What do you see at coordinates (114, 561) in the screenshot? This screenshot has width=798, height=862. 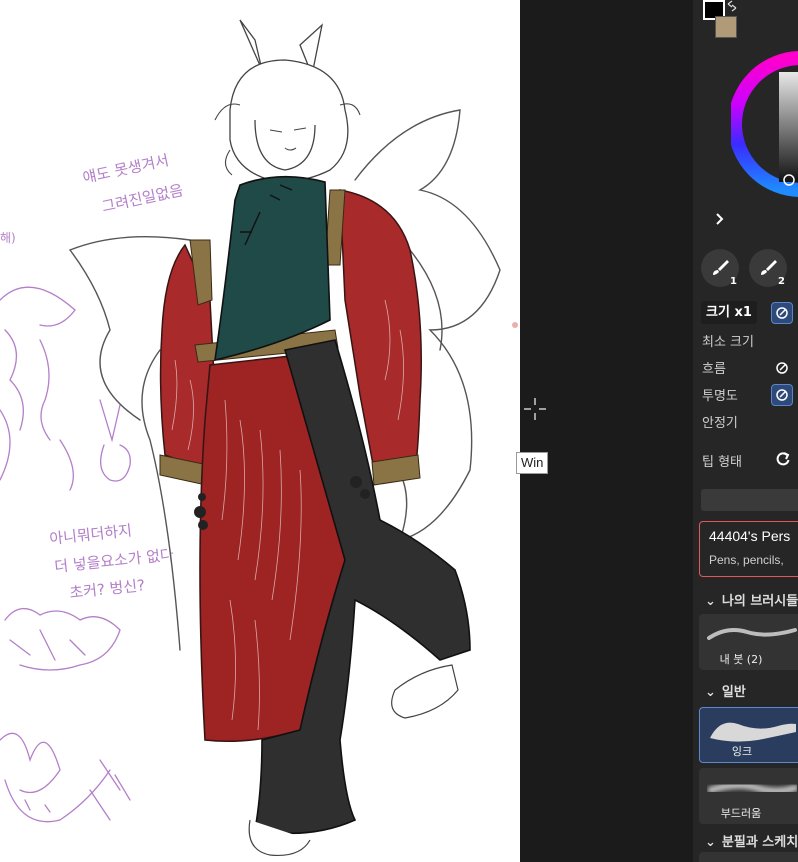 I see `handwriting-note-2b: 더 넣을요소가 없다` at bounding box center [114, 561].